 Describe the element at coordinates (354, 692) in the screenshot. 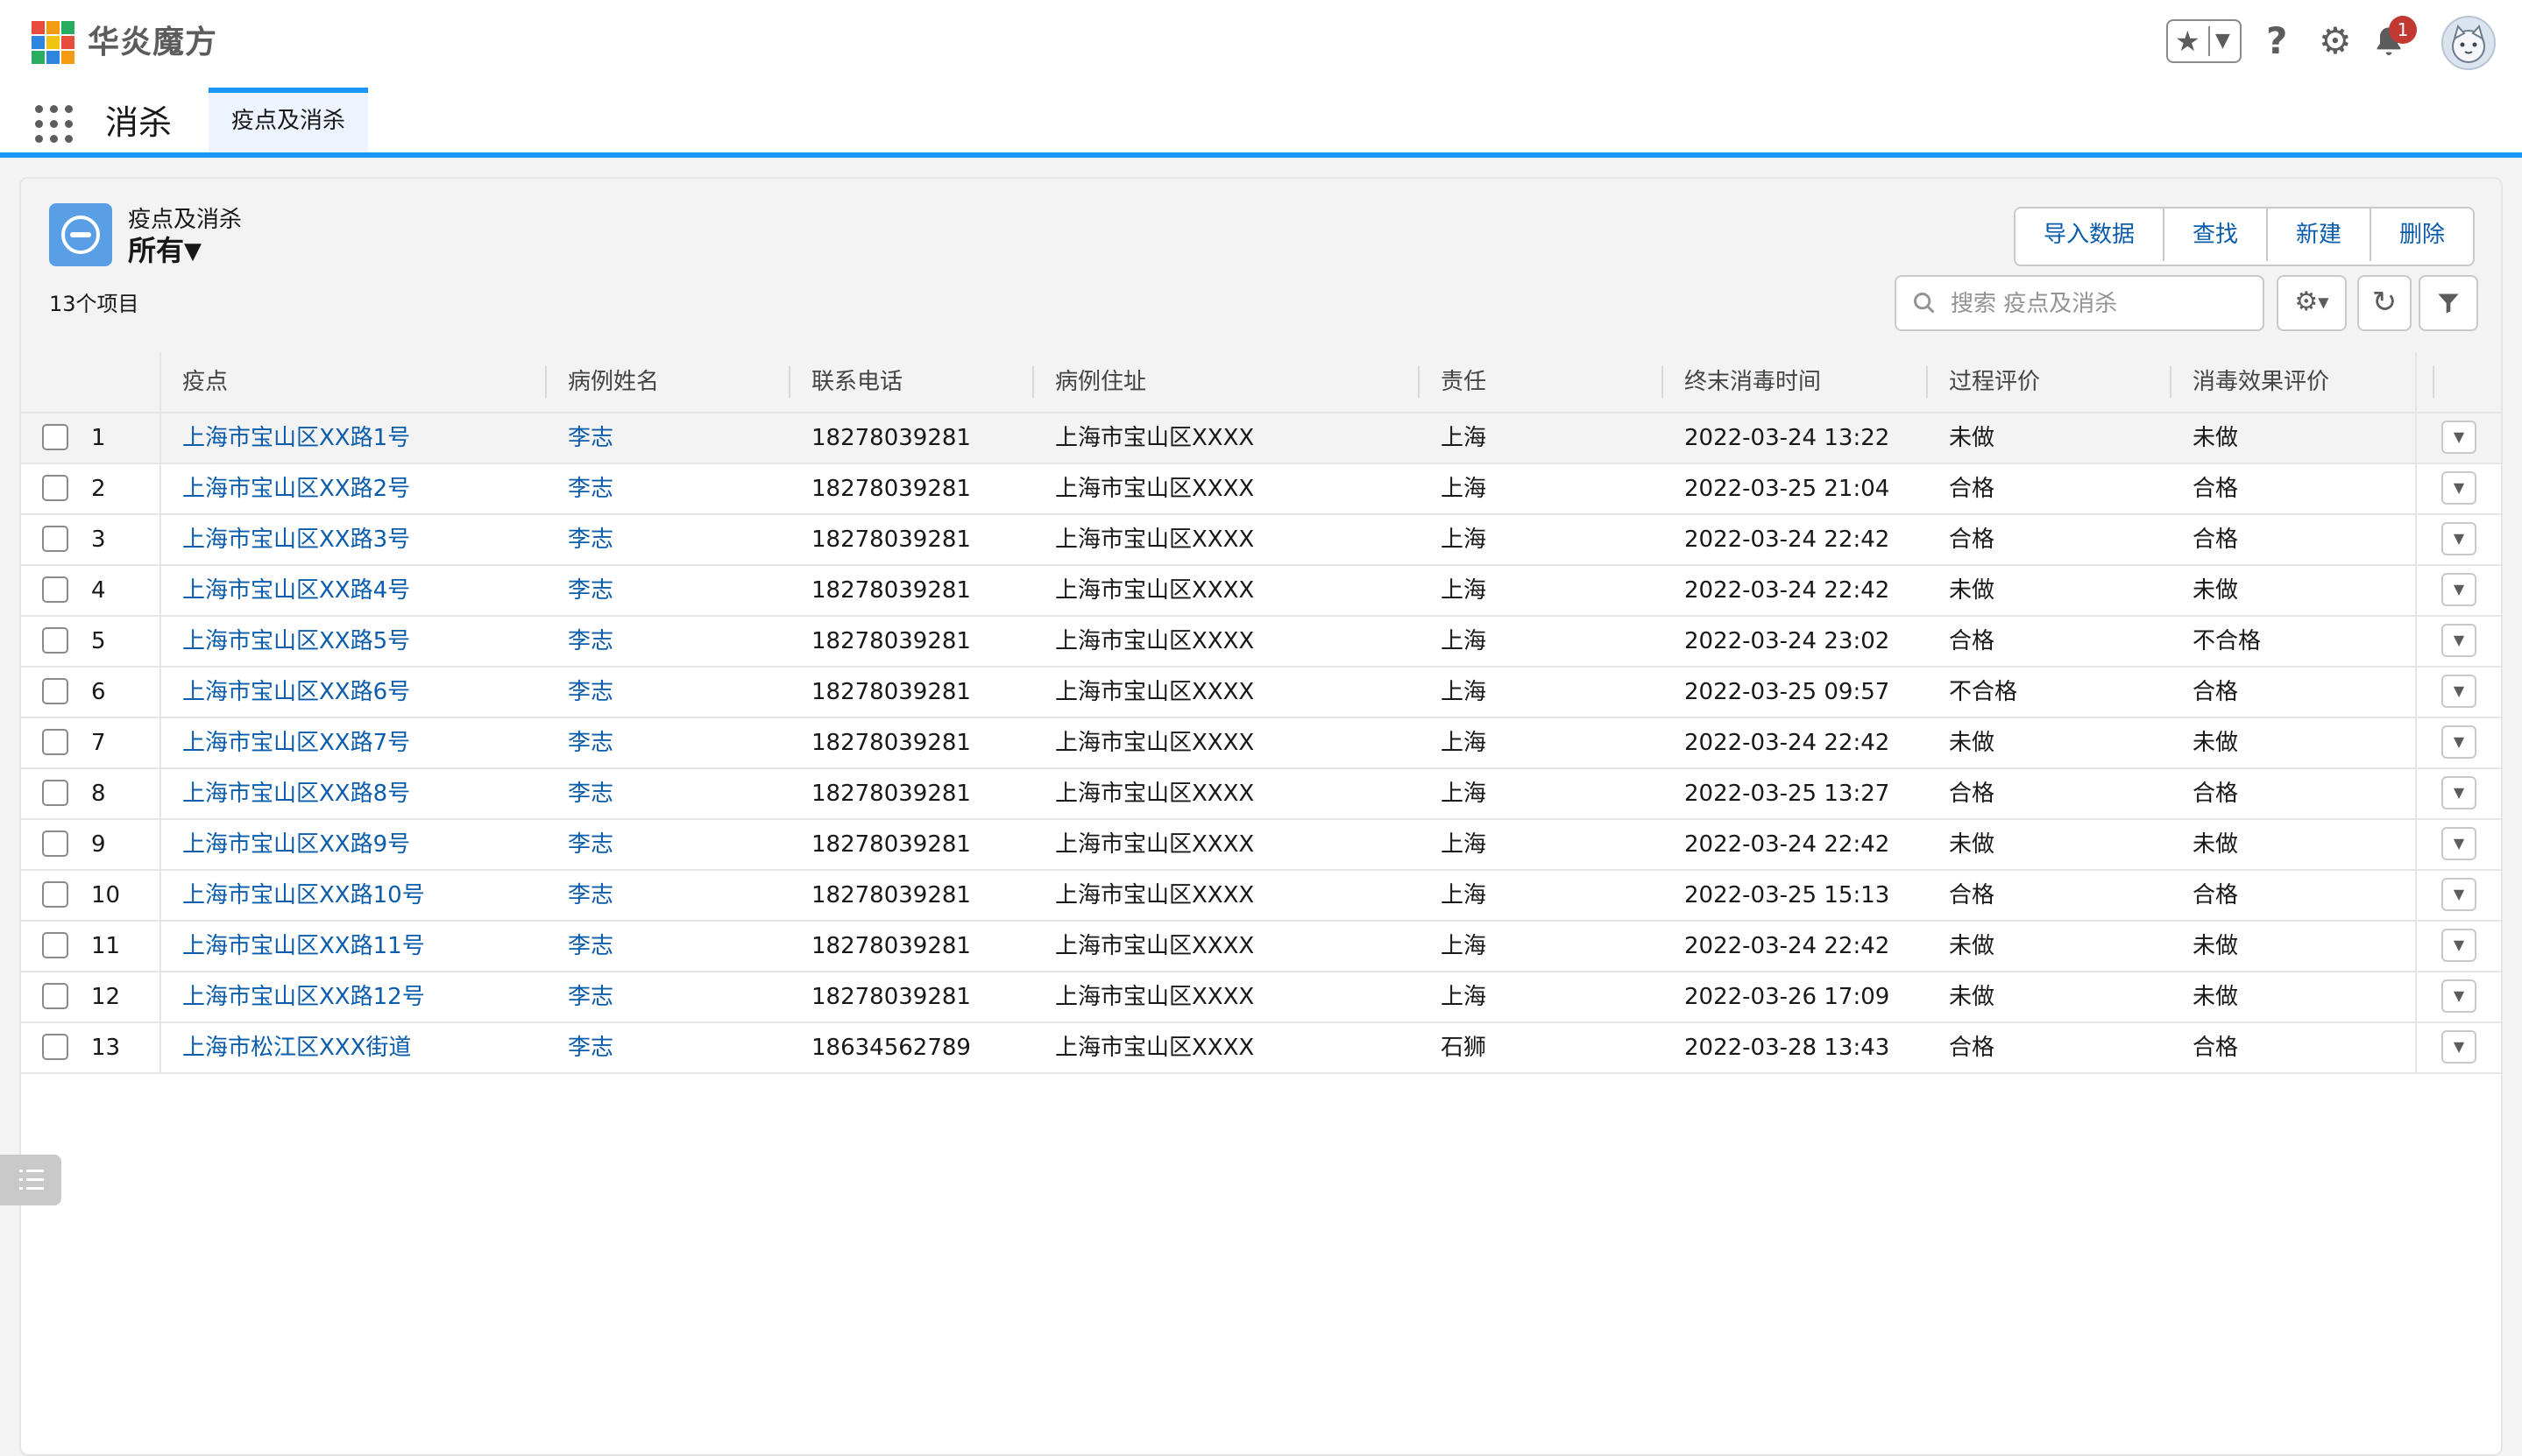

I see `site-link: 上海市宝山区XX路6号` at that location.